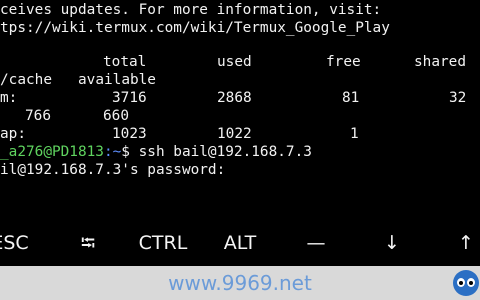 This screenshot has height=300, width=480. Describe the element at coordinates (466, 243) in the screenshot. I see `arrow-up-icon: ↑` at that location.